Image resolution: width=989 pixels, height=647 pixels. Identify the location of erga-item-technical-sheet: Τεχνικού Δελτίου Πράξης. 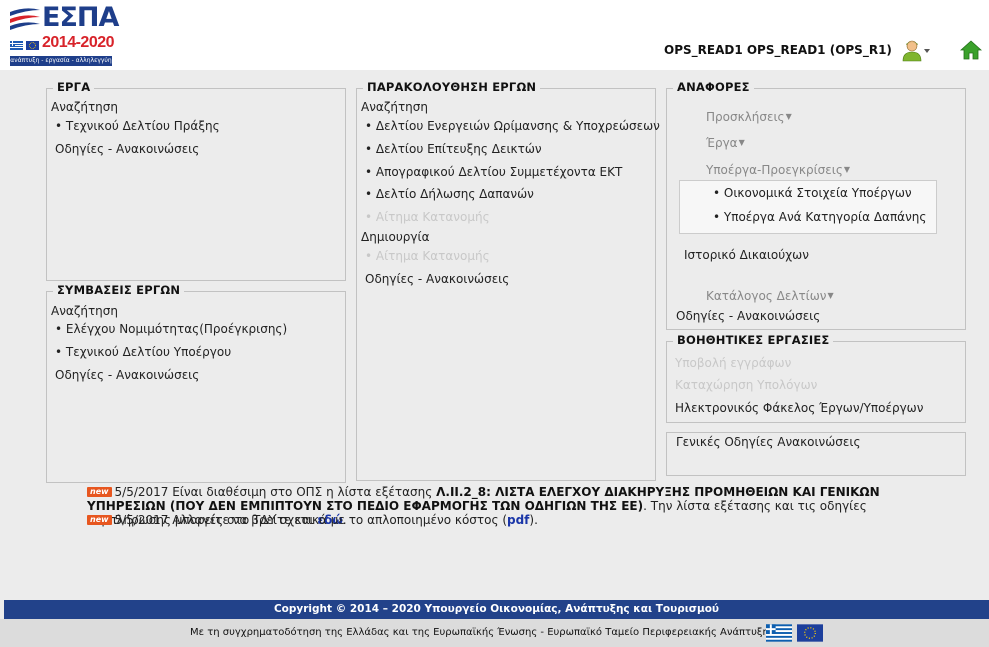
(137, 126).